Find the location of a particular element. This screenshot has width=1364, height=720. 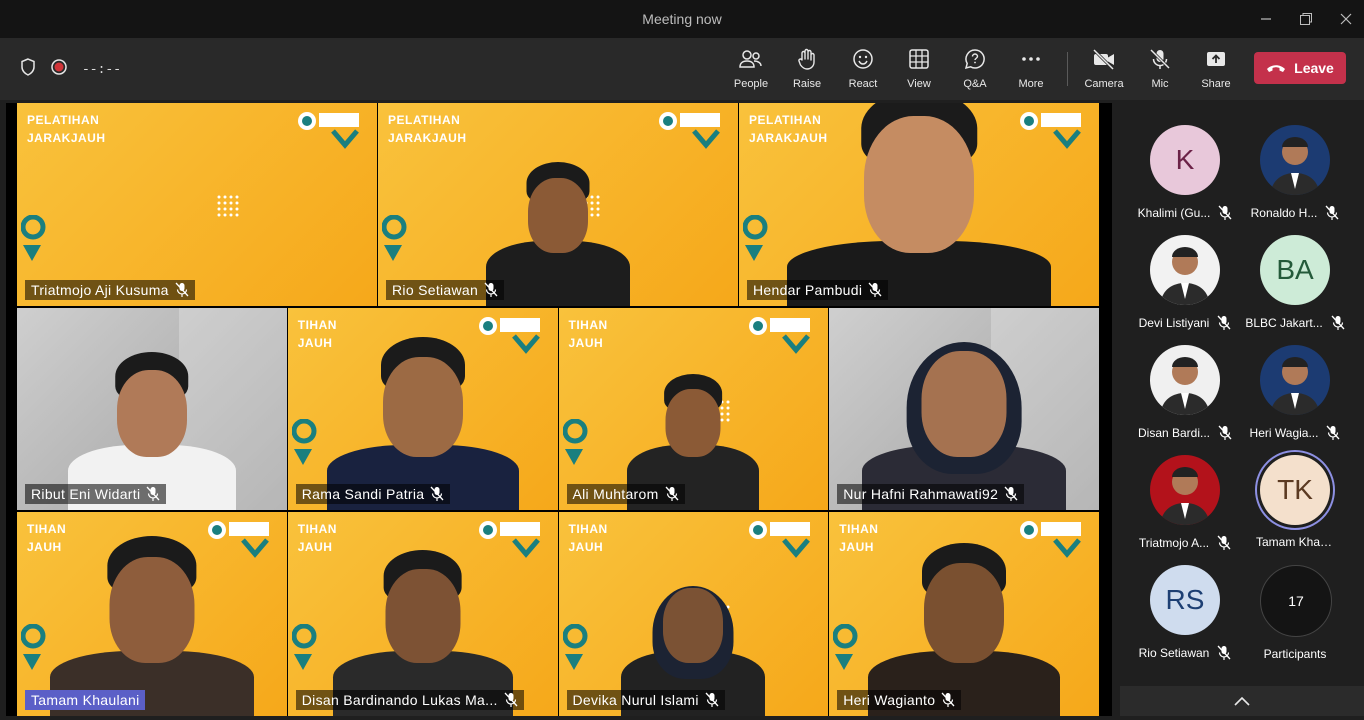

participants-button: 17 Participants is located at coordinates (1295, 620).